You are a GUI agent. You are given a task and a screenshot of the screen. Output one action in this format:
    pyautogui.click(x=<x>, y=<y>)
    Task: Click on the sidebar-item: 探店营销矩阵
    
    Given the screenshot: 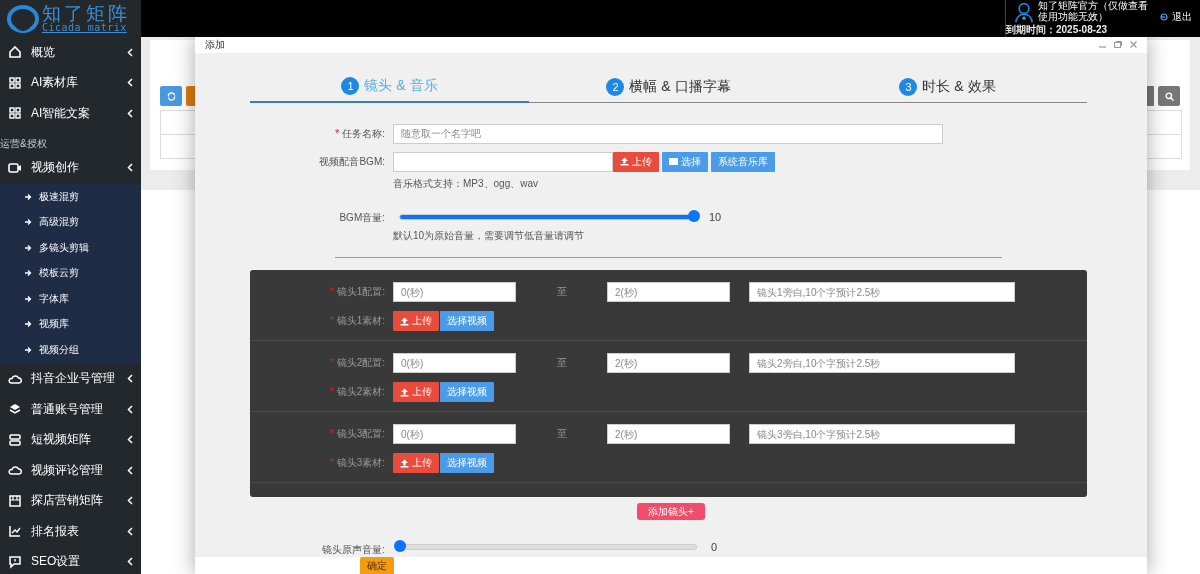 What is the action you would take?
    pyautogui.click(x=70, y=500)
    